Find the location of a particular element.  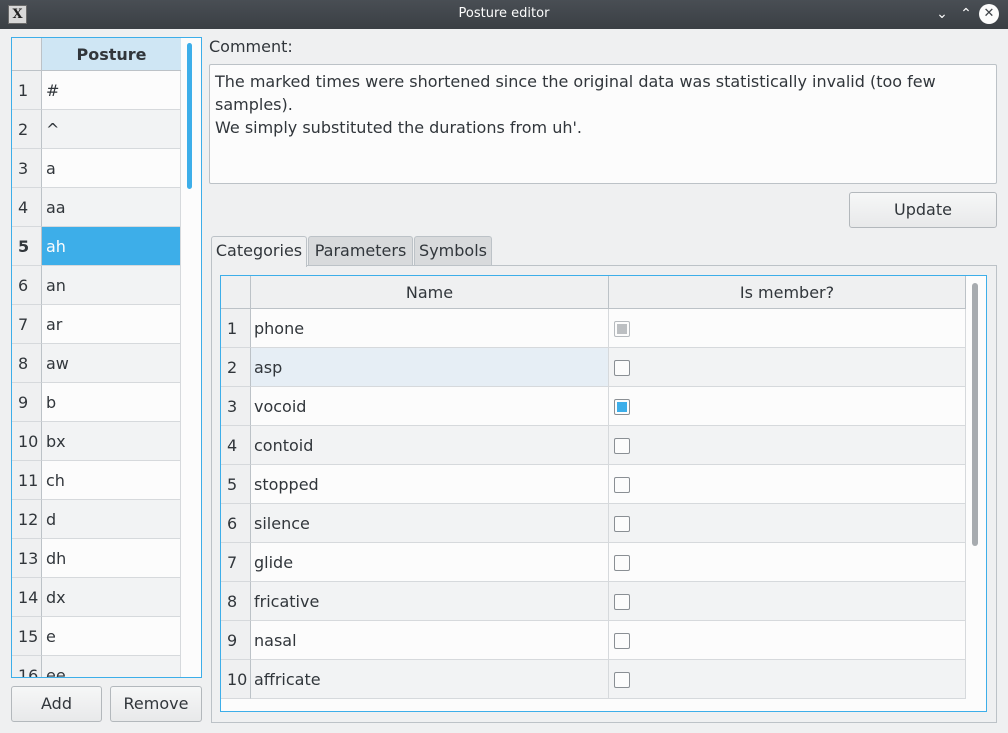

table-row: 14 dx is located at coordinates (96, 597).